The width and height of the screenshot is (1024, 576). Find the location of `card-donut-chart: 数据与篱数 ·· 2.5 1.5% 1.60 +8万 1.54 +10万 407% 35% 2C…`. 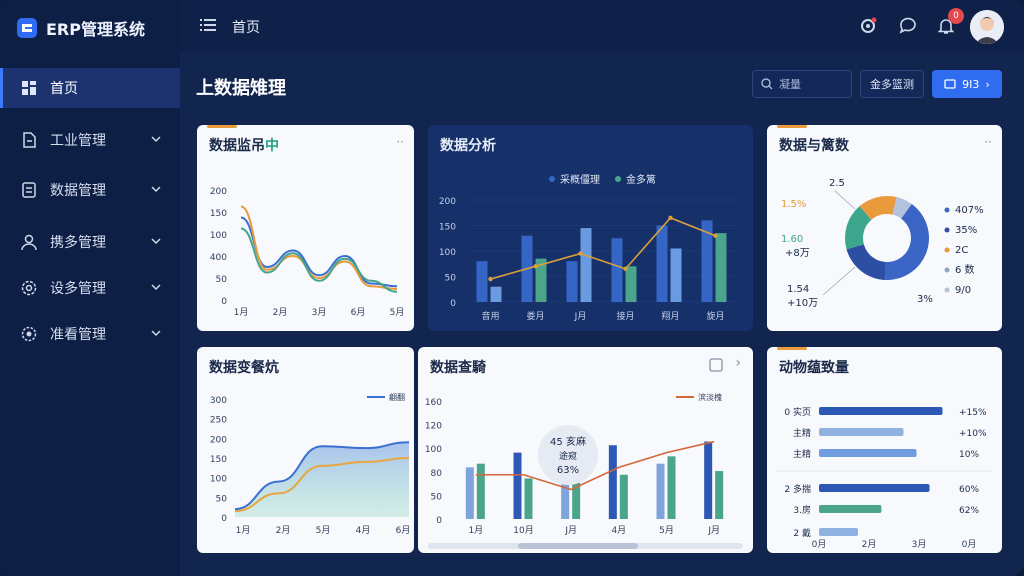

card-donut-chart: 数据与篱数 ·· 2.5 1.5% 1.60 +8万 1.54 +10万 407% 35% 2C… is located at coordinates (884, 228).